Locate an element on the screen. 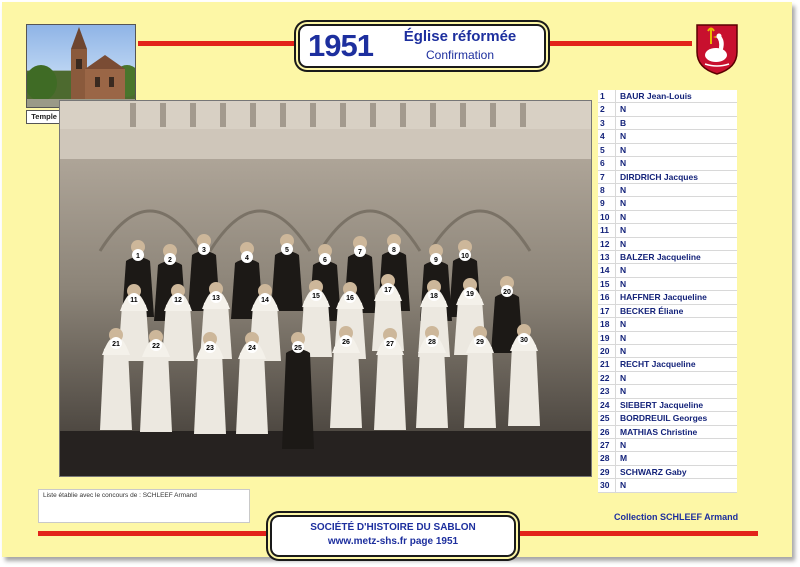 This screenshot has height=567, width=800. society-name: SOCIÉTÉ D'HISTOIRE DU SABLON is located at coordinates (393, 527).